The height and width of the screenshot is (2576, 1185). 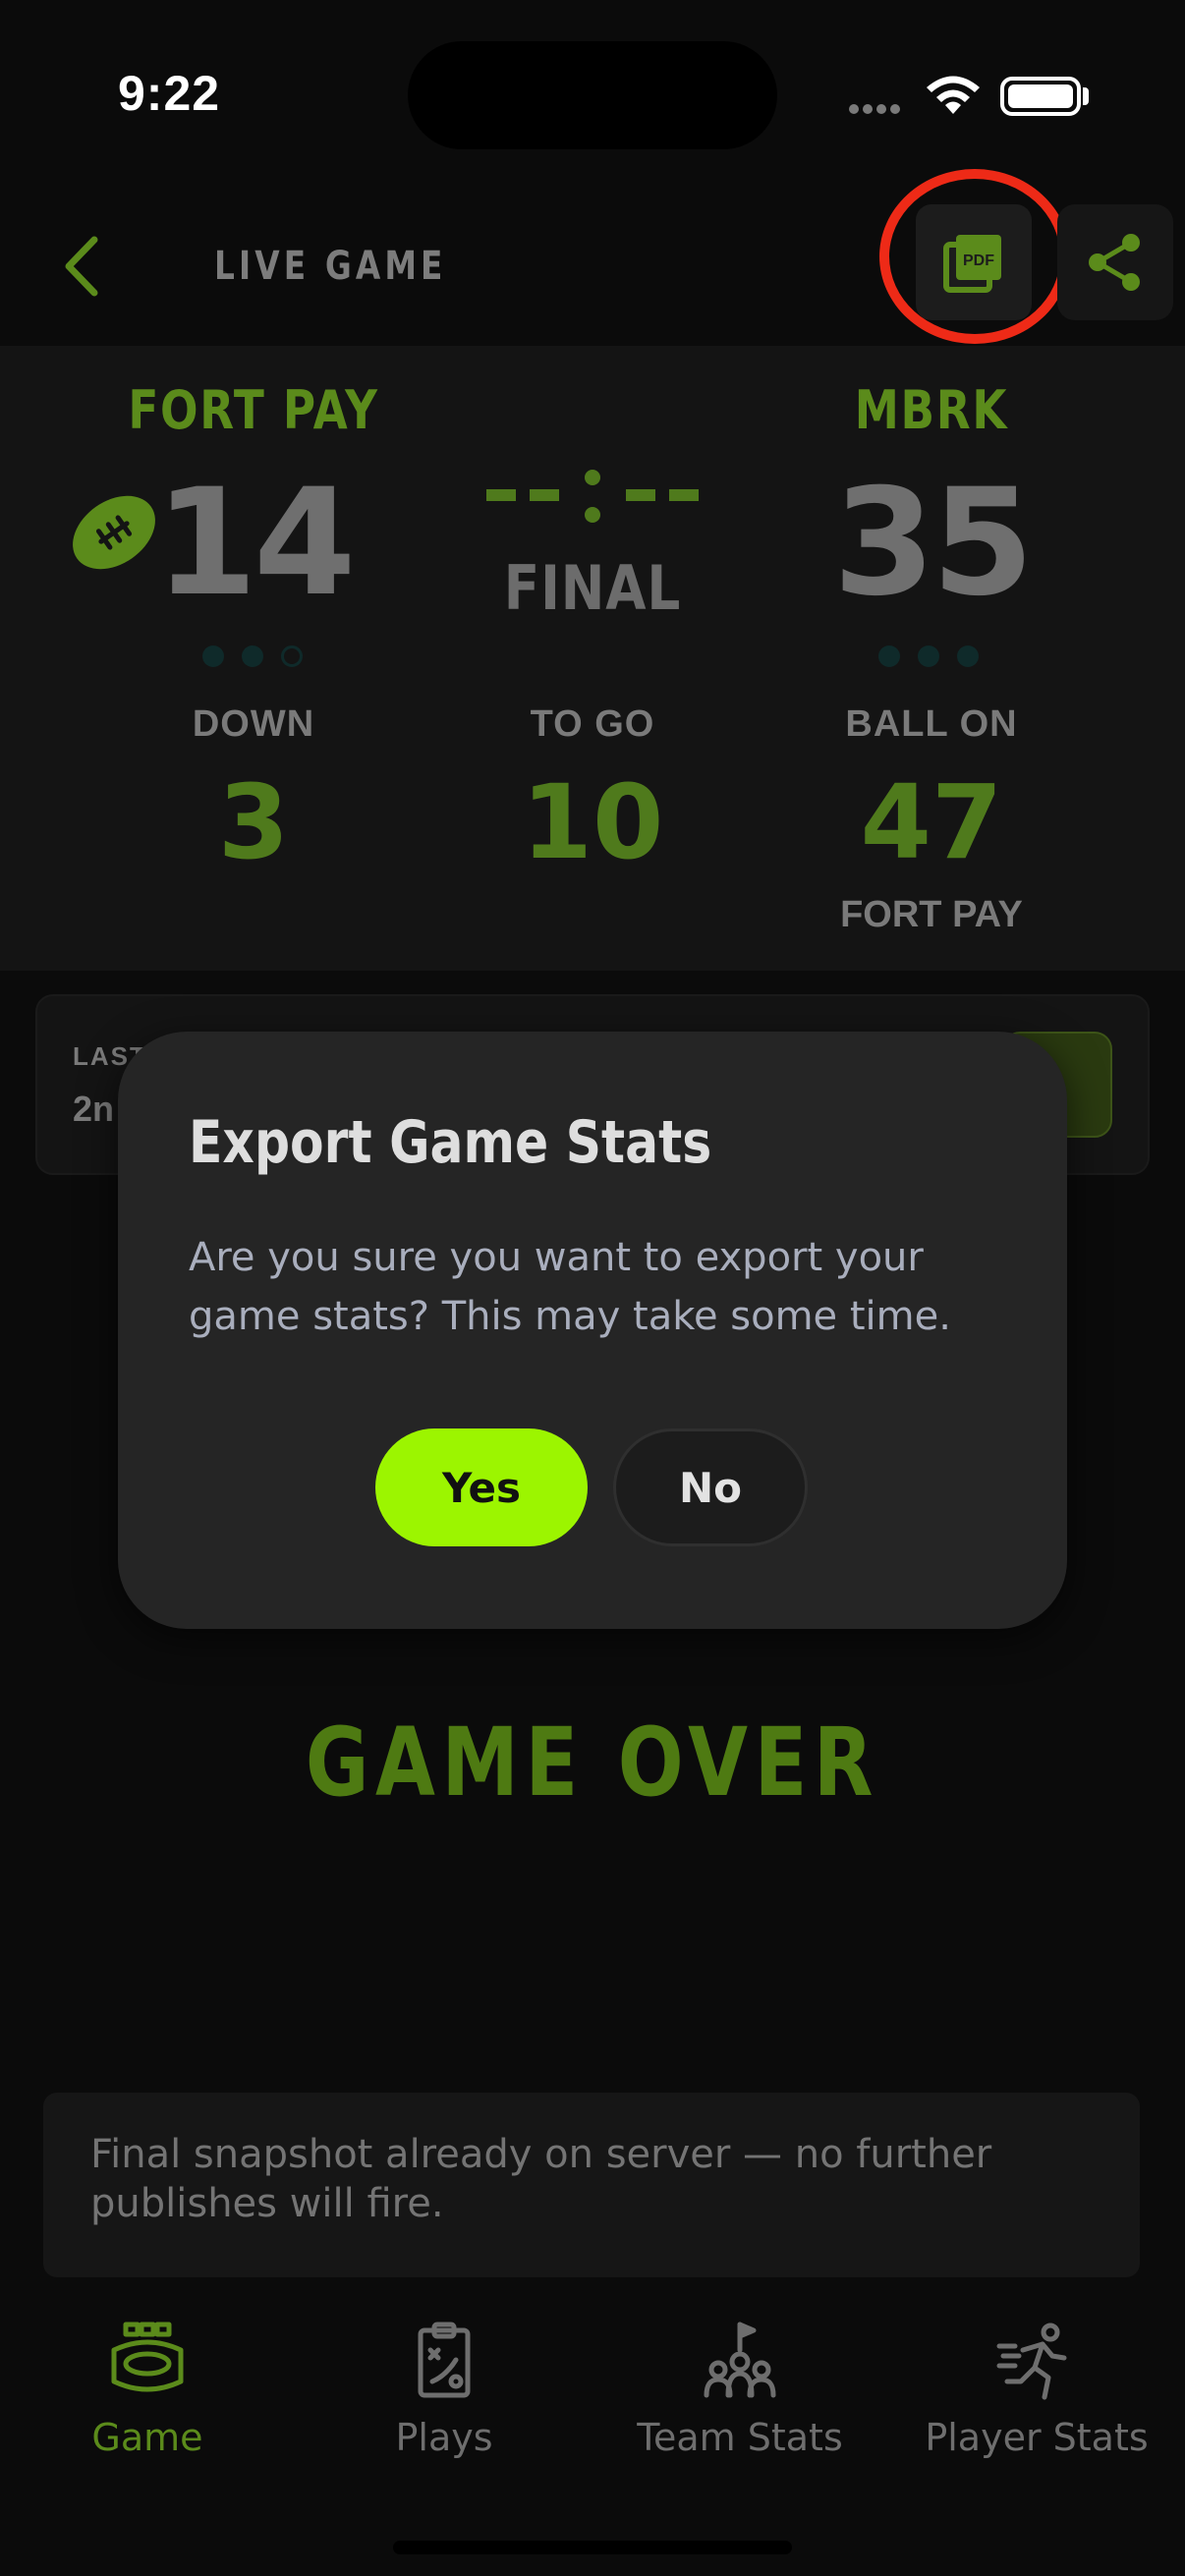 I want to click on pdf-icon: PDF, so click(x=972, y=264).